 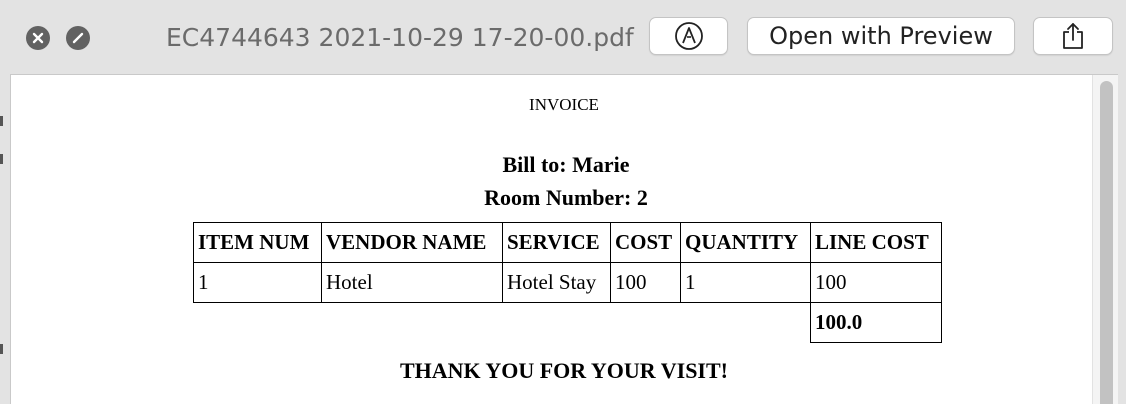 I want to click on room-number: Room Number: 2, so click(x=566, y=197).